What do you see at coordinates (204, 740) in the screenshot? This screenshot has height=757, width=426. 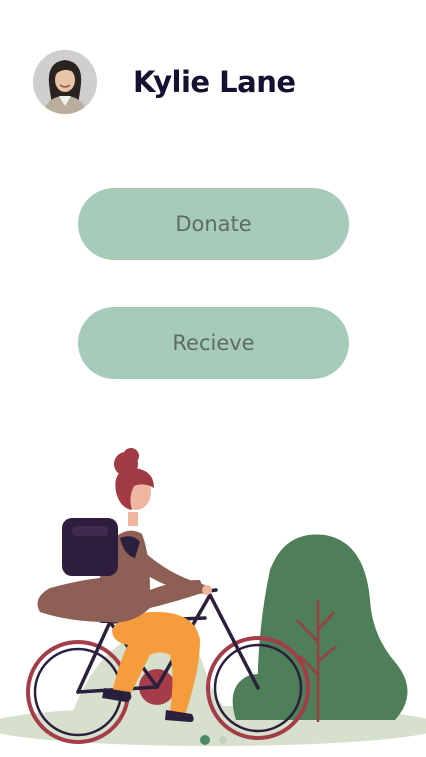 I see `page-dot-active` at bounding box center [204, 740].